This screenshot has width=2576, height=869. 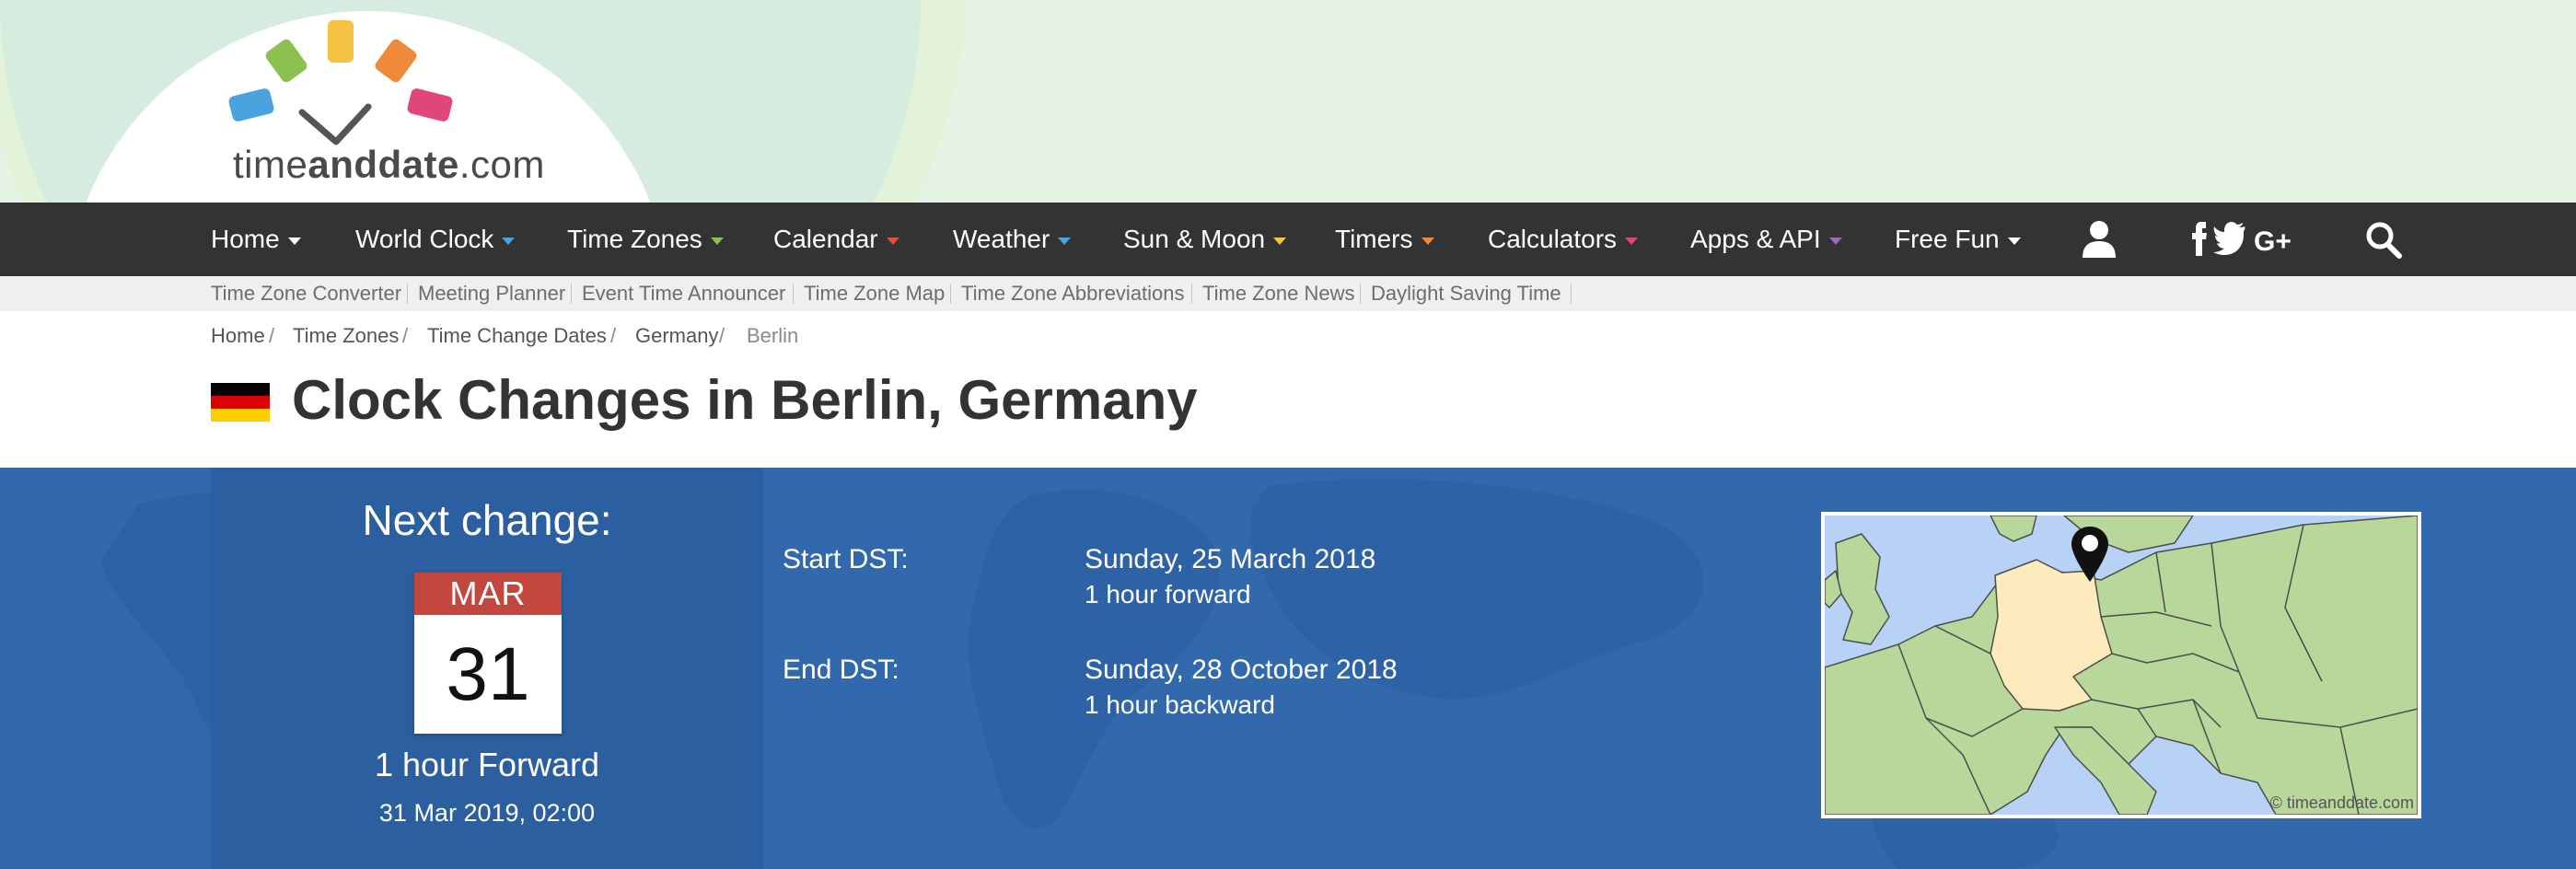 What do you see at coordinates (418, 164) in the screenshot?
I see `logo-text-date: date` at bounding box center [418, 164].